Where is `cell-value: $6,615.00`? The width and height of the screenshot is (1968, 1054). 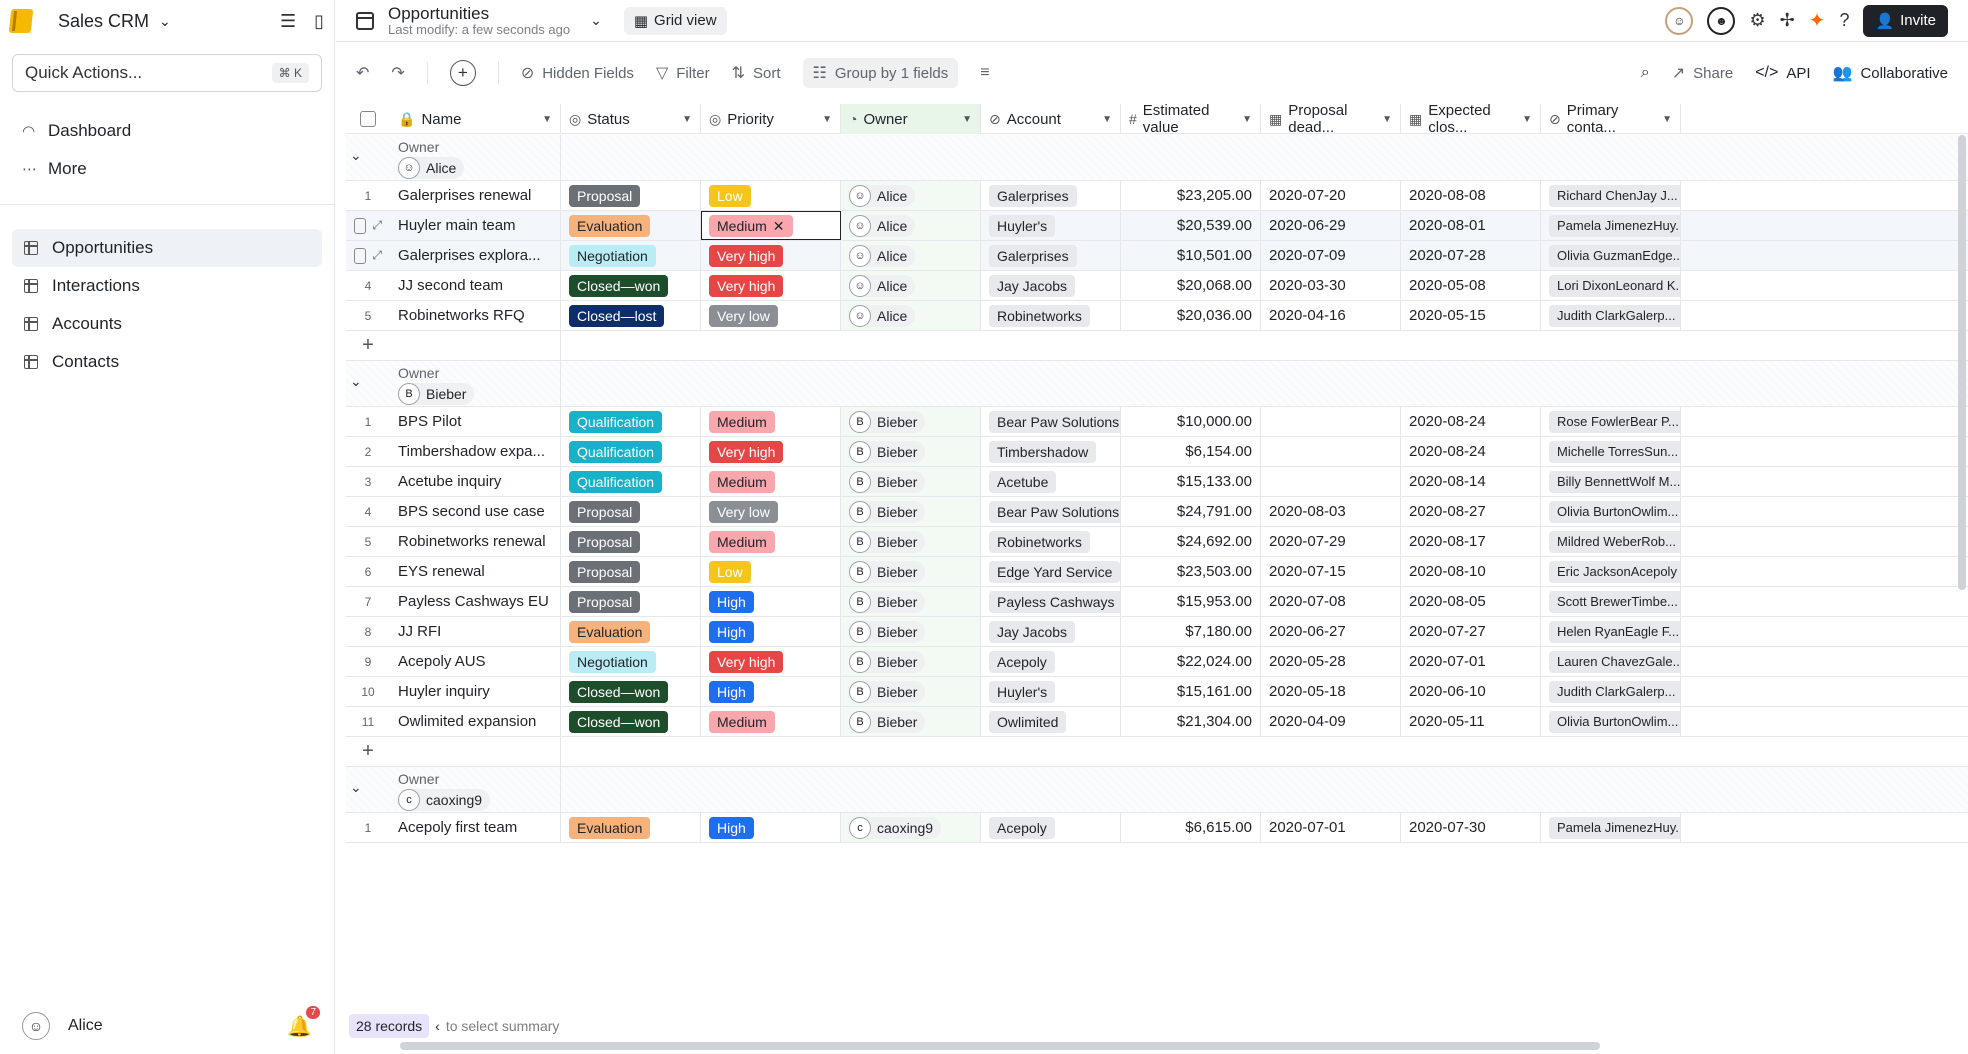
cell-value: $6,615.00 is located at coordinates (1191, 827).